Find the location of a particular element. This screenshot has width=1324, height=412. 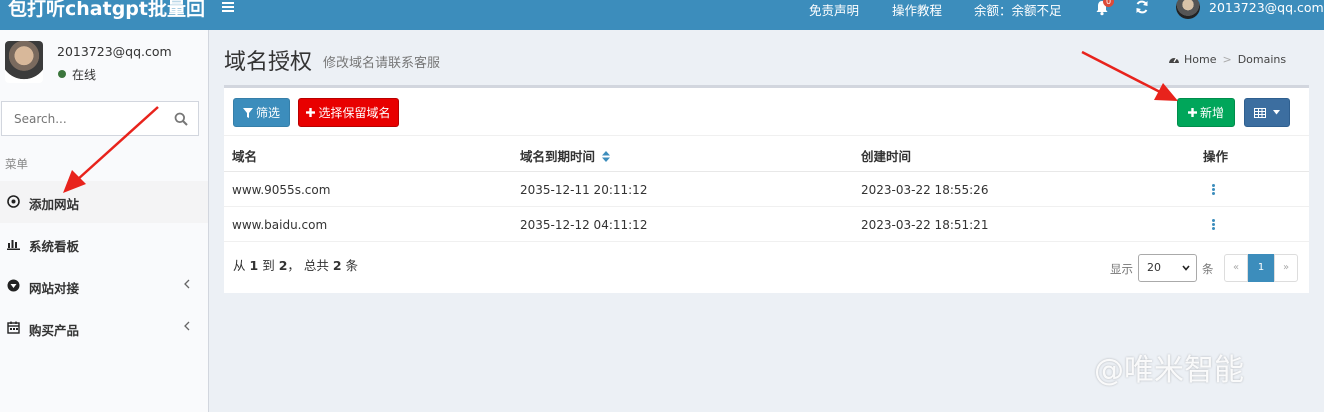

cell-expires: 2035-12-11 20:11:12 is located at coordinates (584, 190).